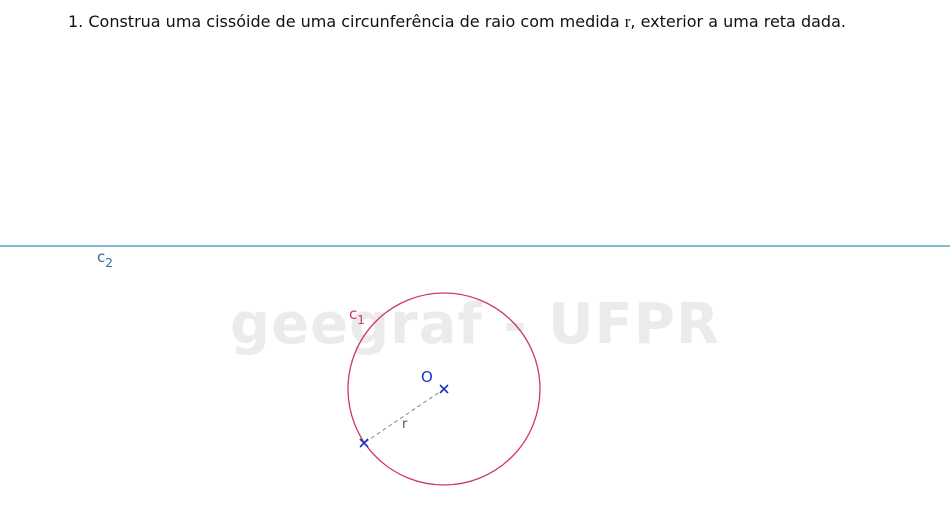 This screenshot has height=511, width=950. What do you see at coordinates (353, 314) in the screenshot?
I see `circle-c1-label-main: c` at bounding box center [353, 314].